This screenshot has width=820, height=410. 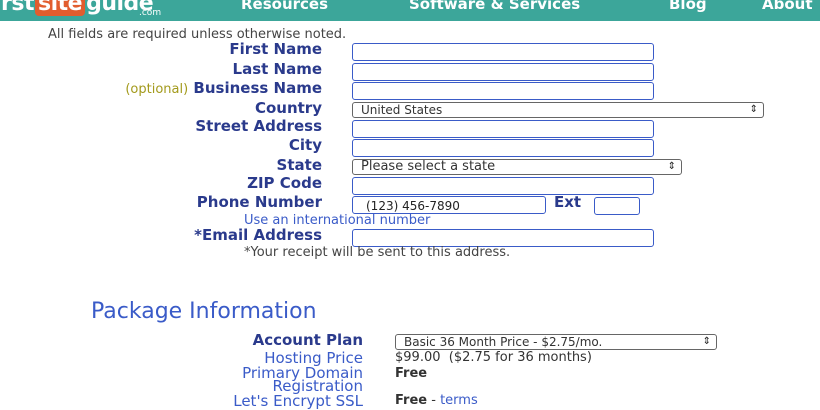 I want to click on street-address-label: Street Address, so click(x=258, y=126).